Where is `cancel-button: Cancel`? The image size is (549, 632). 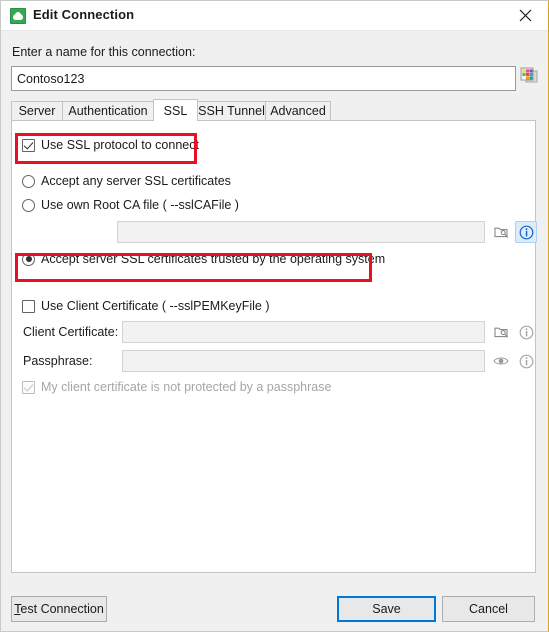 cancel-button: Cancel is located at coordinates (488, 609).